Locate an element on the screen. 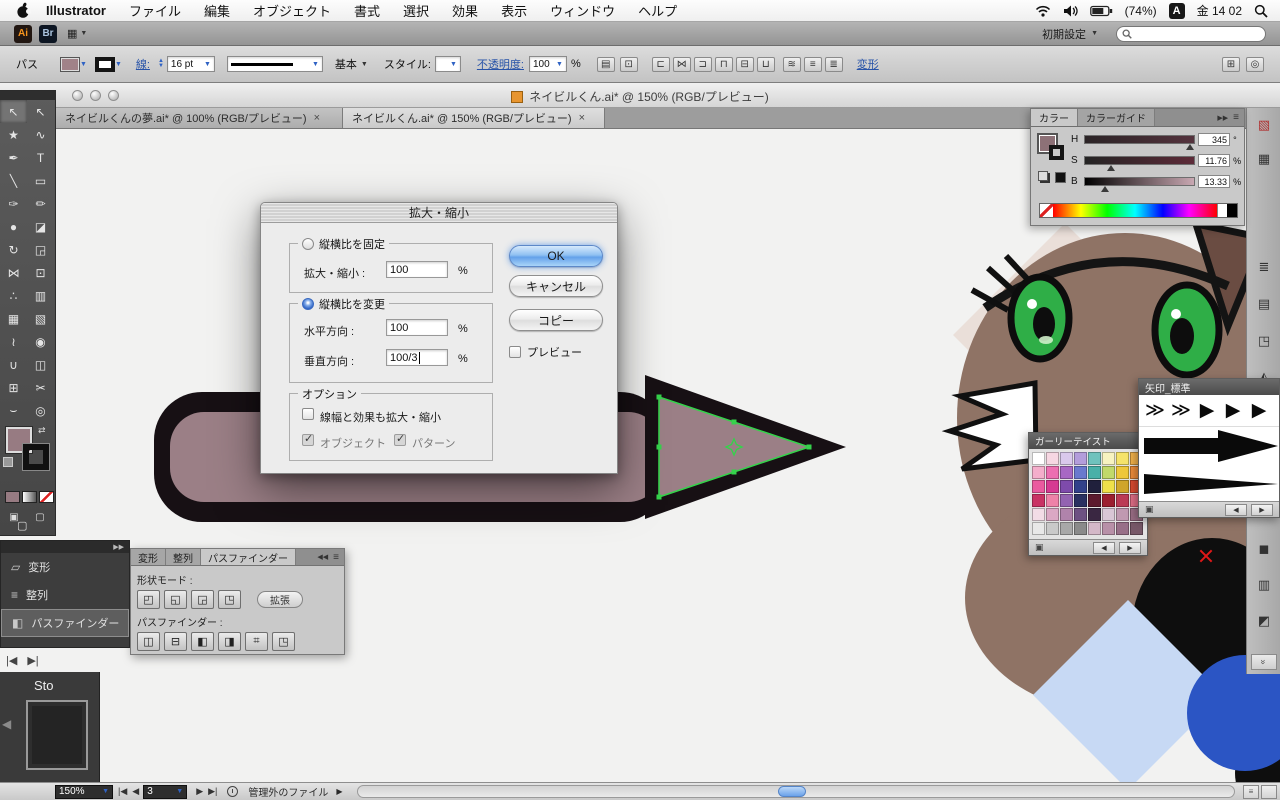  selection-tool: ↖ is located at coordinates (13, 111).